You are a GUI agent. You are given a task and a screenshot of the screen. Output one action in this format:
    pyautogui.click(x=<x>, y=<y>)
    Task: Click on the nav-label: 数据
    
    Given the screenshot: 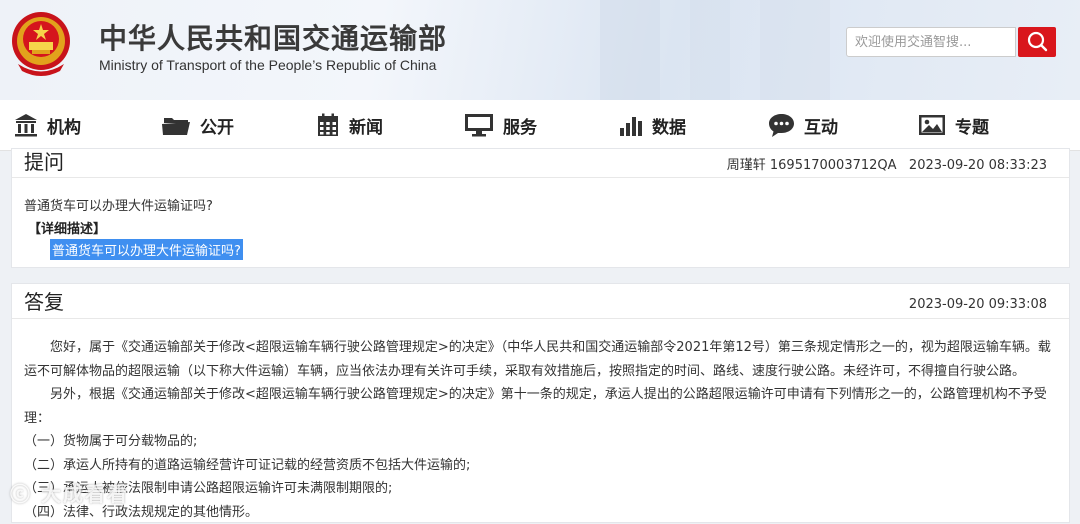 What is the action you would take?
    pyautogui.click(x=669, y=125)
    